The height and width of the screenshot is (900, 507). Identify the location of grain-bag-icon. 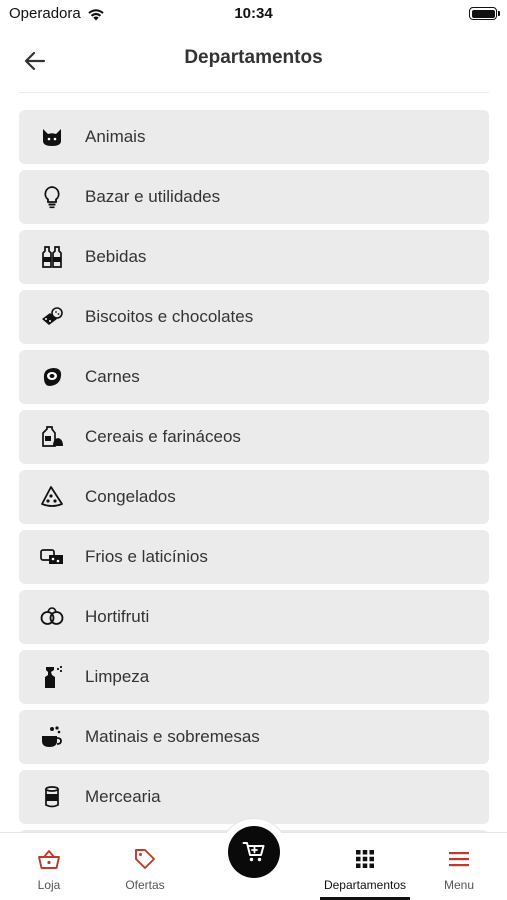
(52, 437).